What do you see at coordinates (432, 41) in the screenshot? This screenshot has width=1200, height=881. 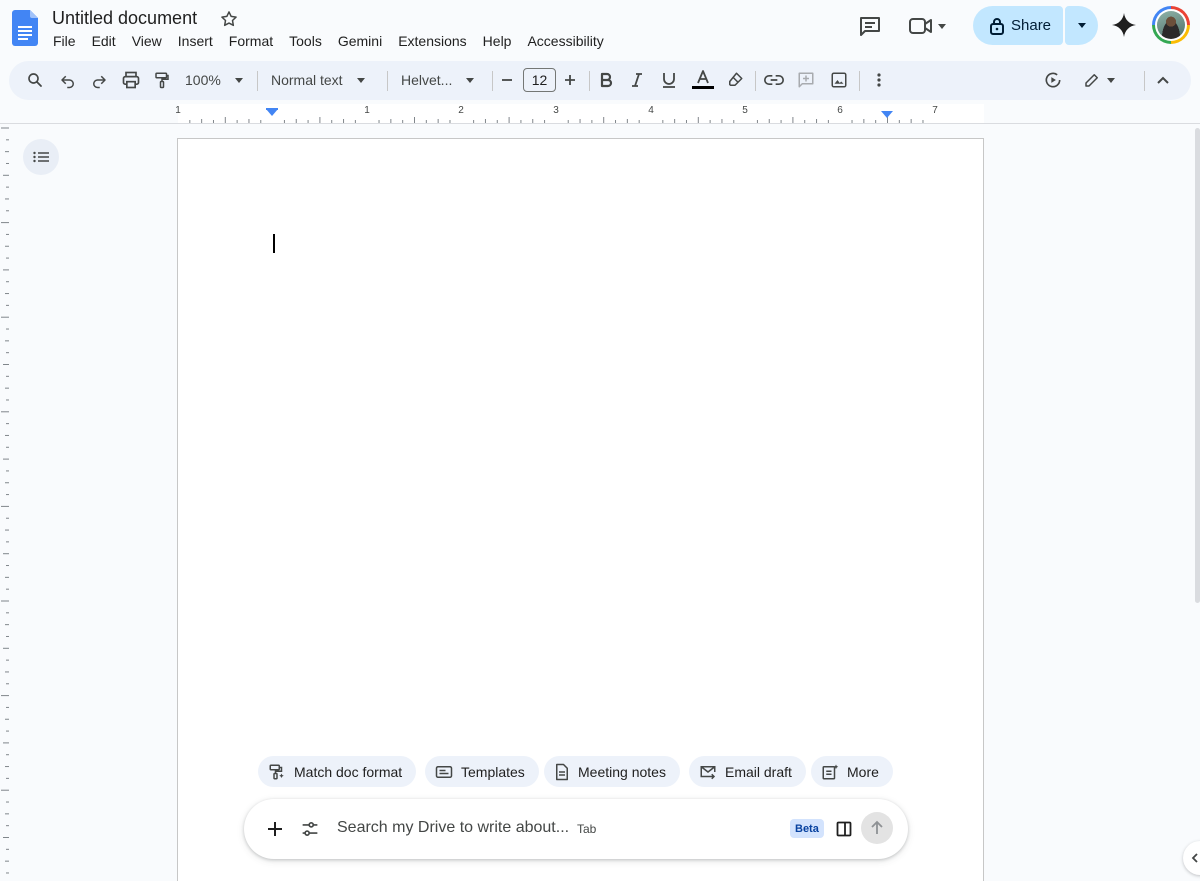 I see `menu-extensions: Extensions` at bounding box center [432, 41].